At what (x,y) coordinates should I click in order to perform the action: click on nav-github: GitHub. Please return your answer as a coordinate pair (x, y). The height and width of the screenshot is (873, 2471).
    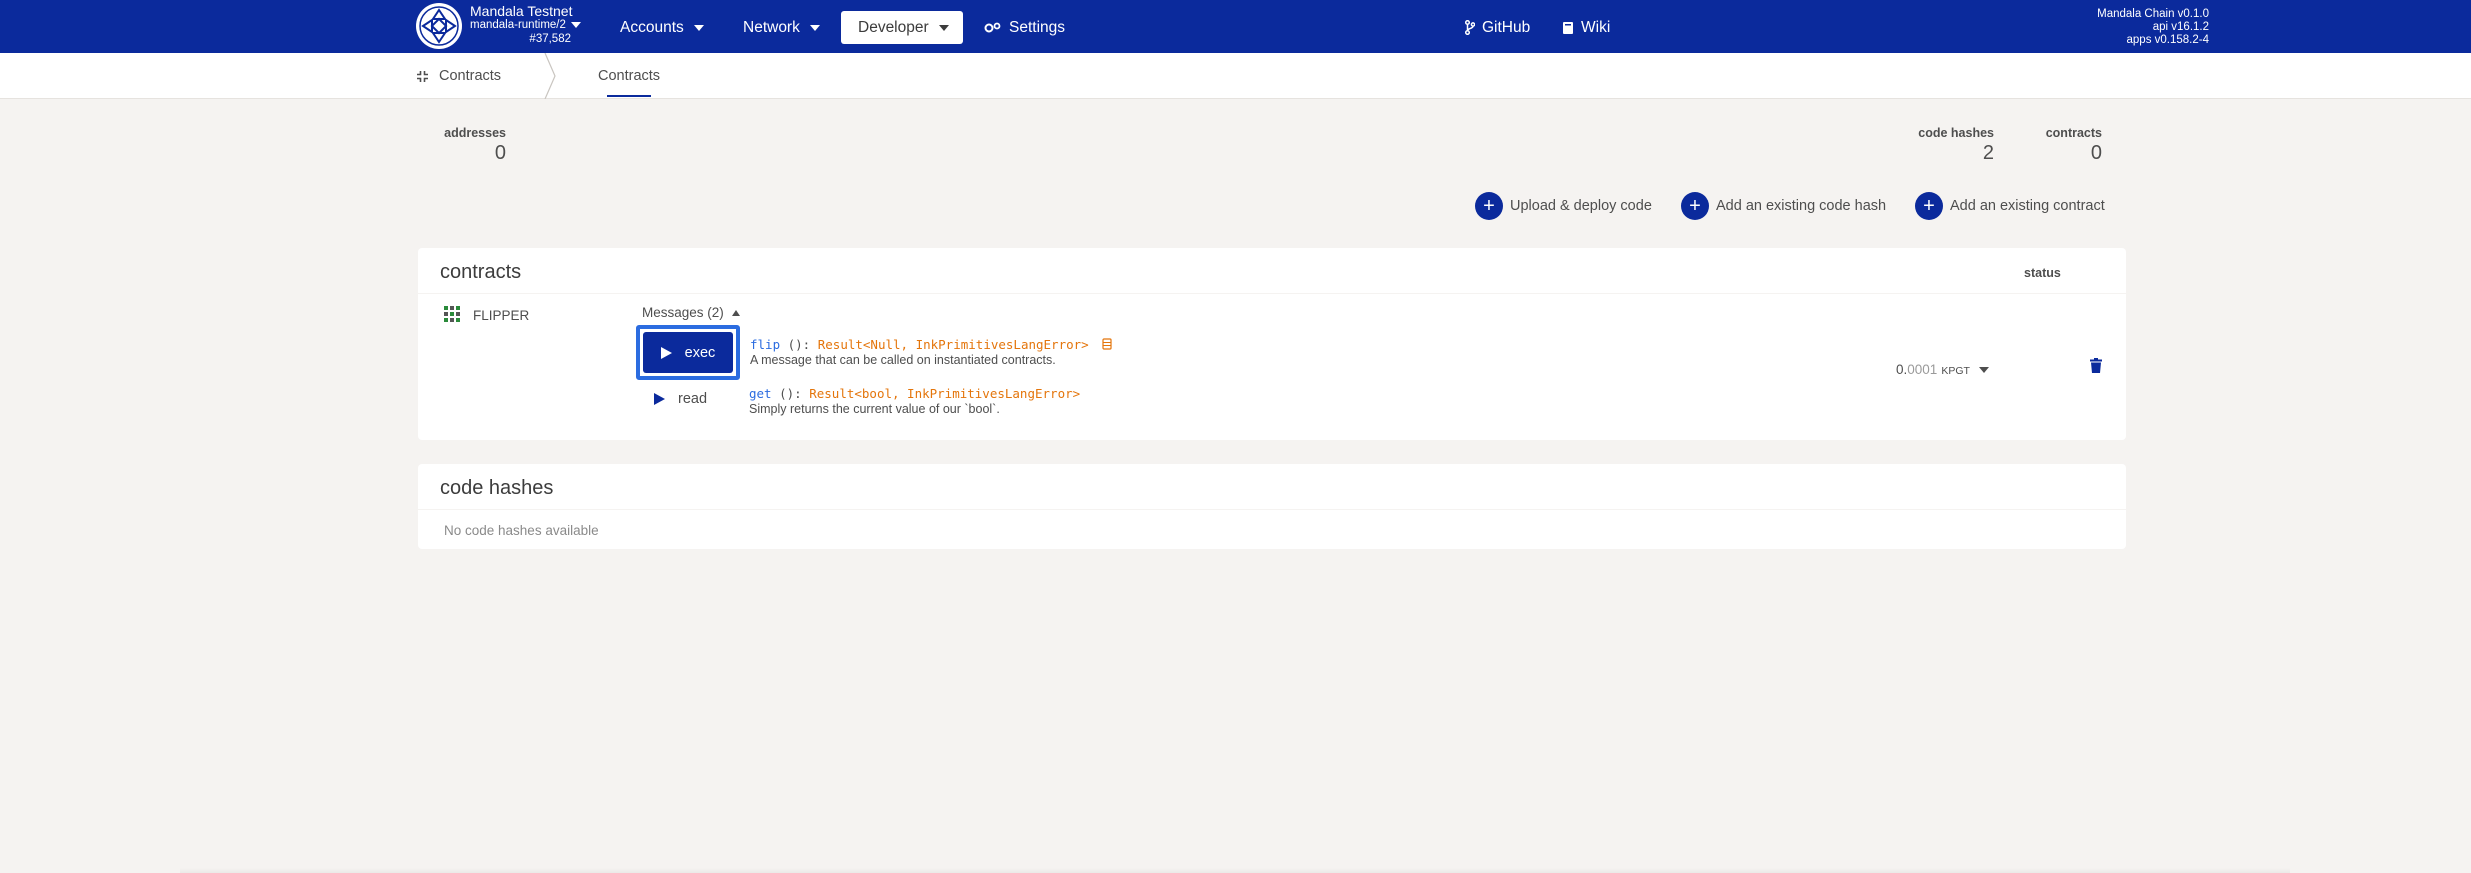
    Looking at the image, I should click on (1497, 27).